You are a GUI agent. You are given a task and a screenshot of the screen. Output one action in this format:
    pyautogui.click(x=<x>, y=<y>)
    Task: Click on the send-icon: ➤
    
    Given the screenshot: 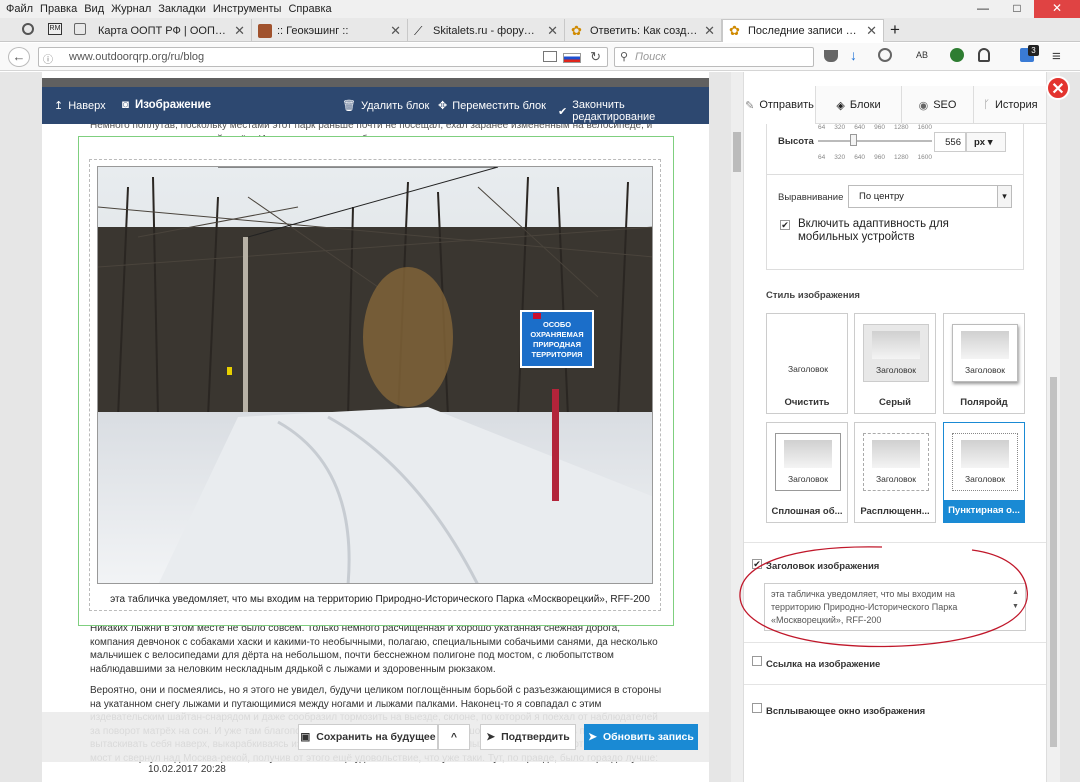 What is the action you would take?
    pyautogui.click(x=491, y=737)
    